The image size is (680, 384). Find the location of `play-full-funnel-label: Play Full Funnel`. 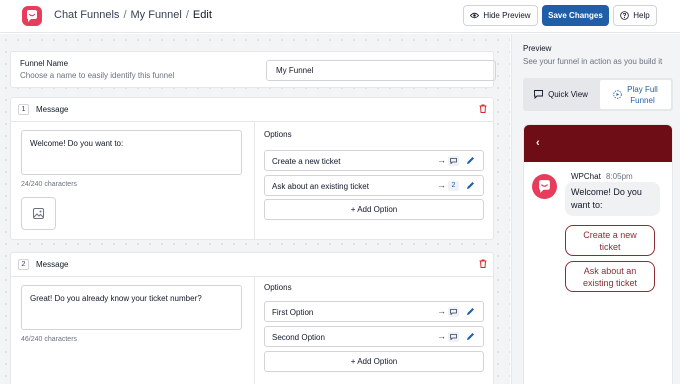

play-full-funnel-label: Play Full Funnel is located at coordinates (642, 95).